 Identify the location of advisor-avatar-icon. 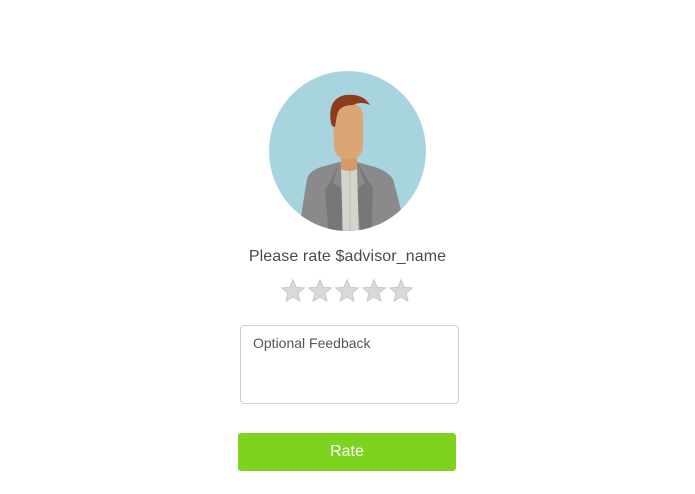
(347, 151).